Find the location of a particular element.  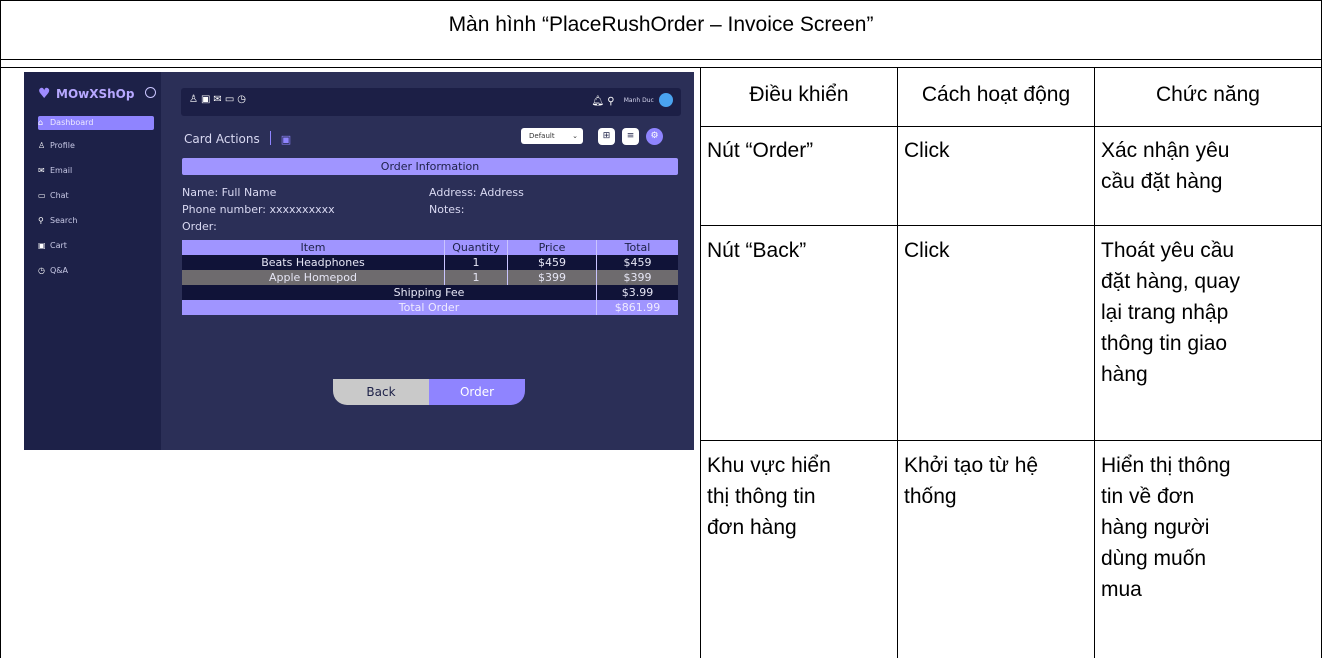

settings-button: ⚙ is located at coordinates (654, 136).